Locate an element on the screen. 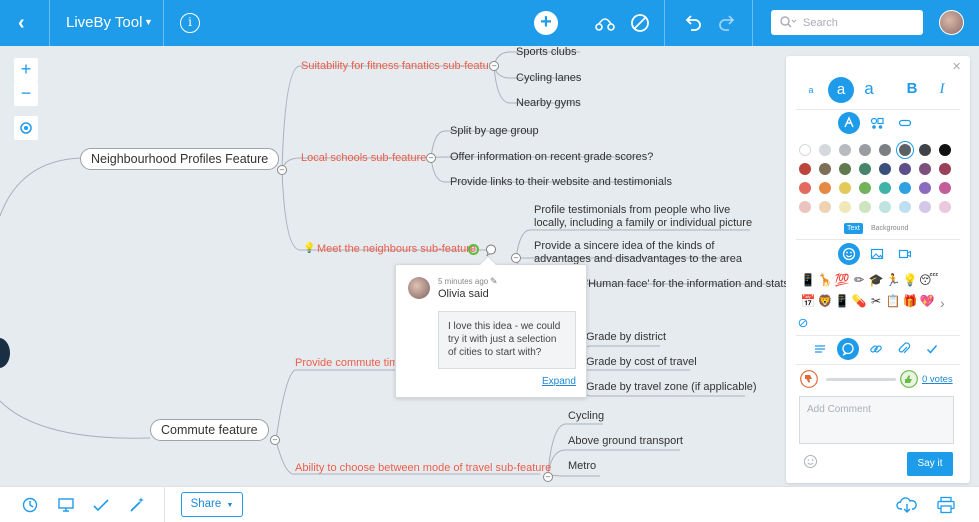 The image size is (979, 522). subnode-schools: Local schools sub-feature is located at coordinates (363, 158).